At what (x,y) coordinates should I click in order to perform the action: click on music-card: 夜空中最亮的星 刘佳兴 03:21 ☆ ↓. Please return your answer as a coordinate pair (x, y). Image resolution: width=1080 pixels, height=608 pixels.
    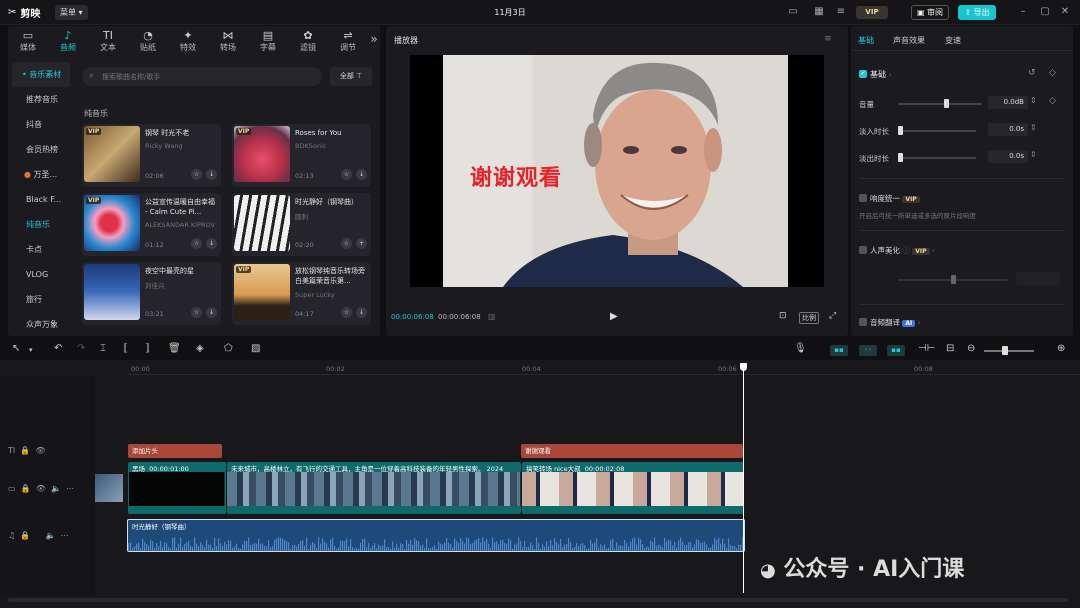
    Looking at the image, I should click on (151, 293).